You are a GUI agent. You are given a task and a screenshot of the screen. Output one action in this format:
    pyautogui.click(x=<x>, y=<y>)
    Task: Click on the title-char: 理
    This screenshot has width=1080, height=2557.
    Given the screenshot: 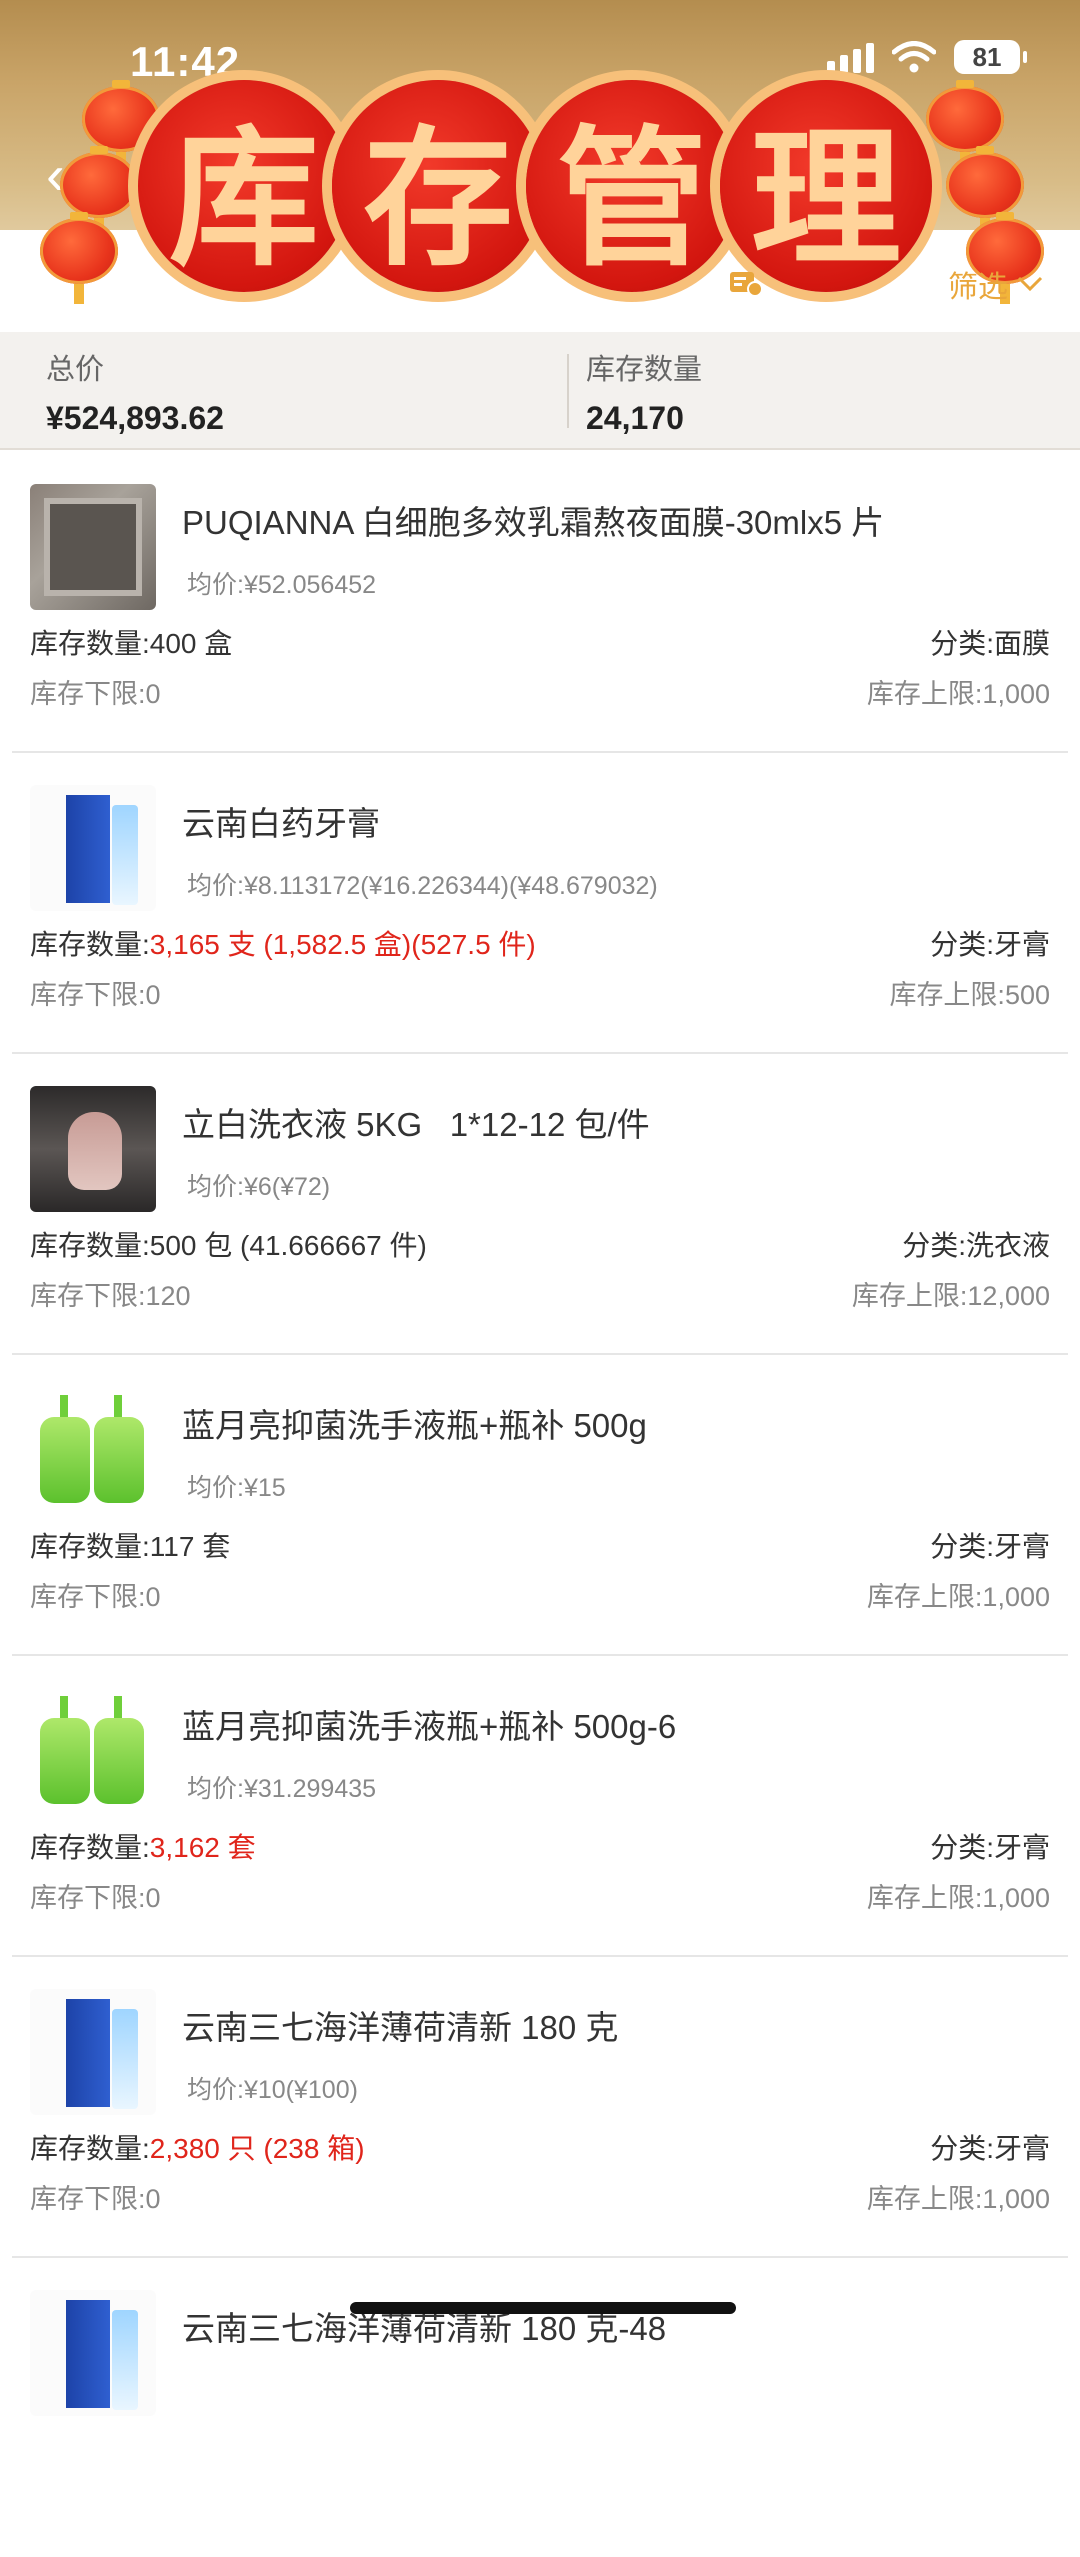 What is the action you would take?
    pyautogui.click(x=826, y=186)
    